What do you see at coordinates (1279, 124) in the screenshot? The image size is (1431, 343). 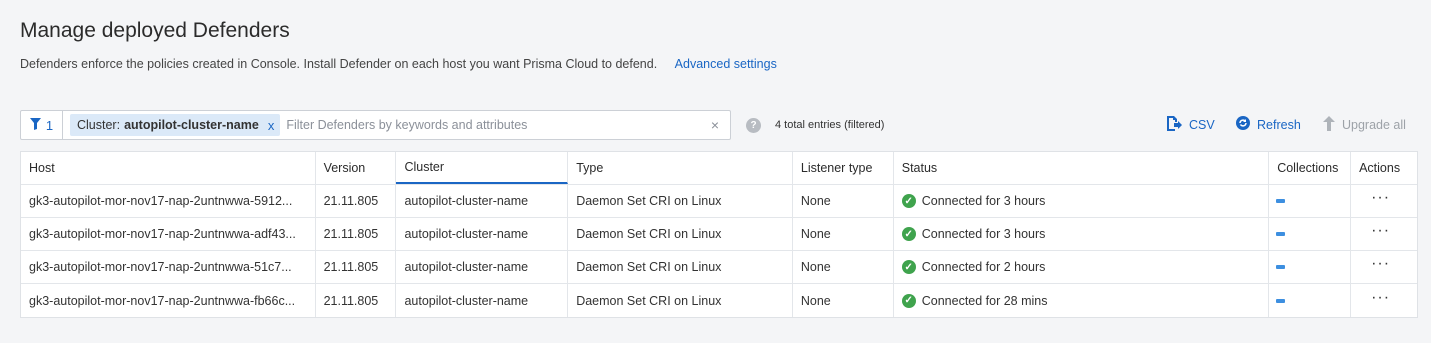 I see `refresh-label: Refresh` at bounding box center [1279, 124].